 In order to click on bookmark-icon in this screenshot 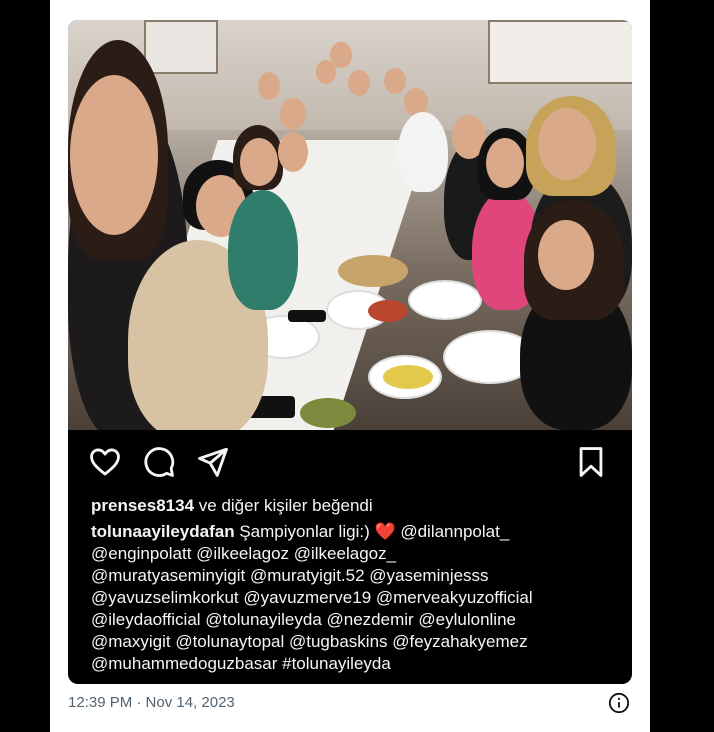, I will do `click(591, 462)`.